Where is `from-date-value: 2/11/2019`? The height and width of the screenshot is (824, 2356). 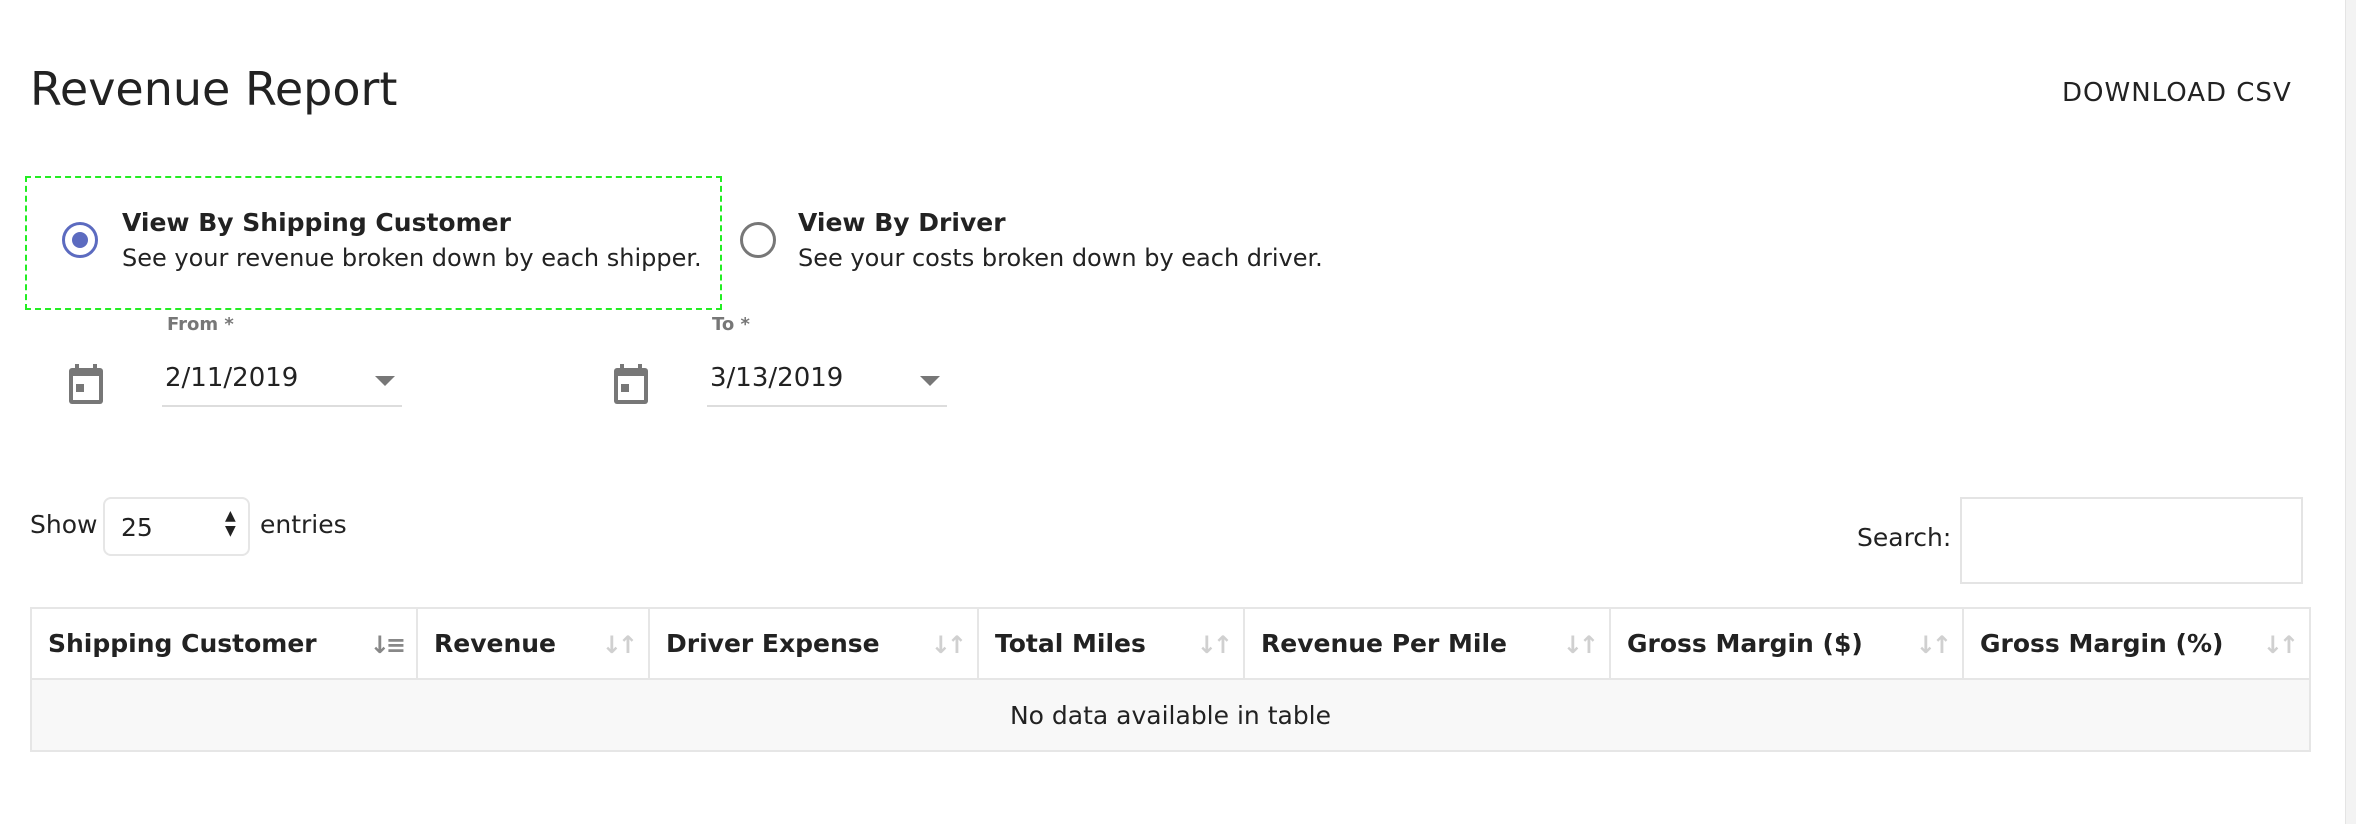
from-date-value: 2/11/2019 is located at coordinates (232, 378).